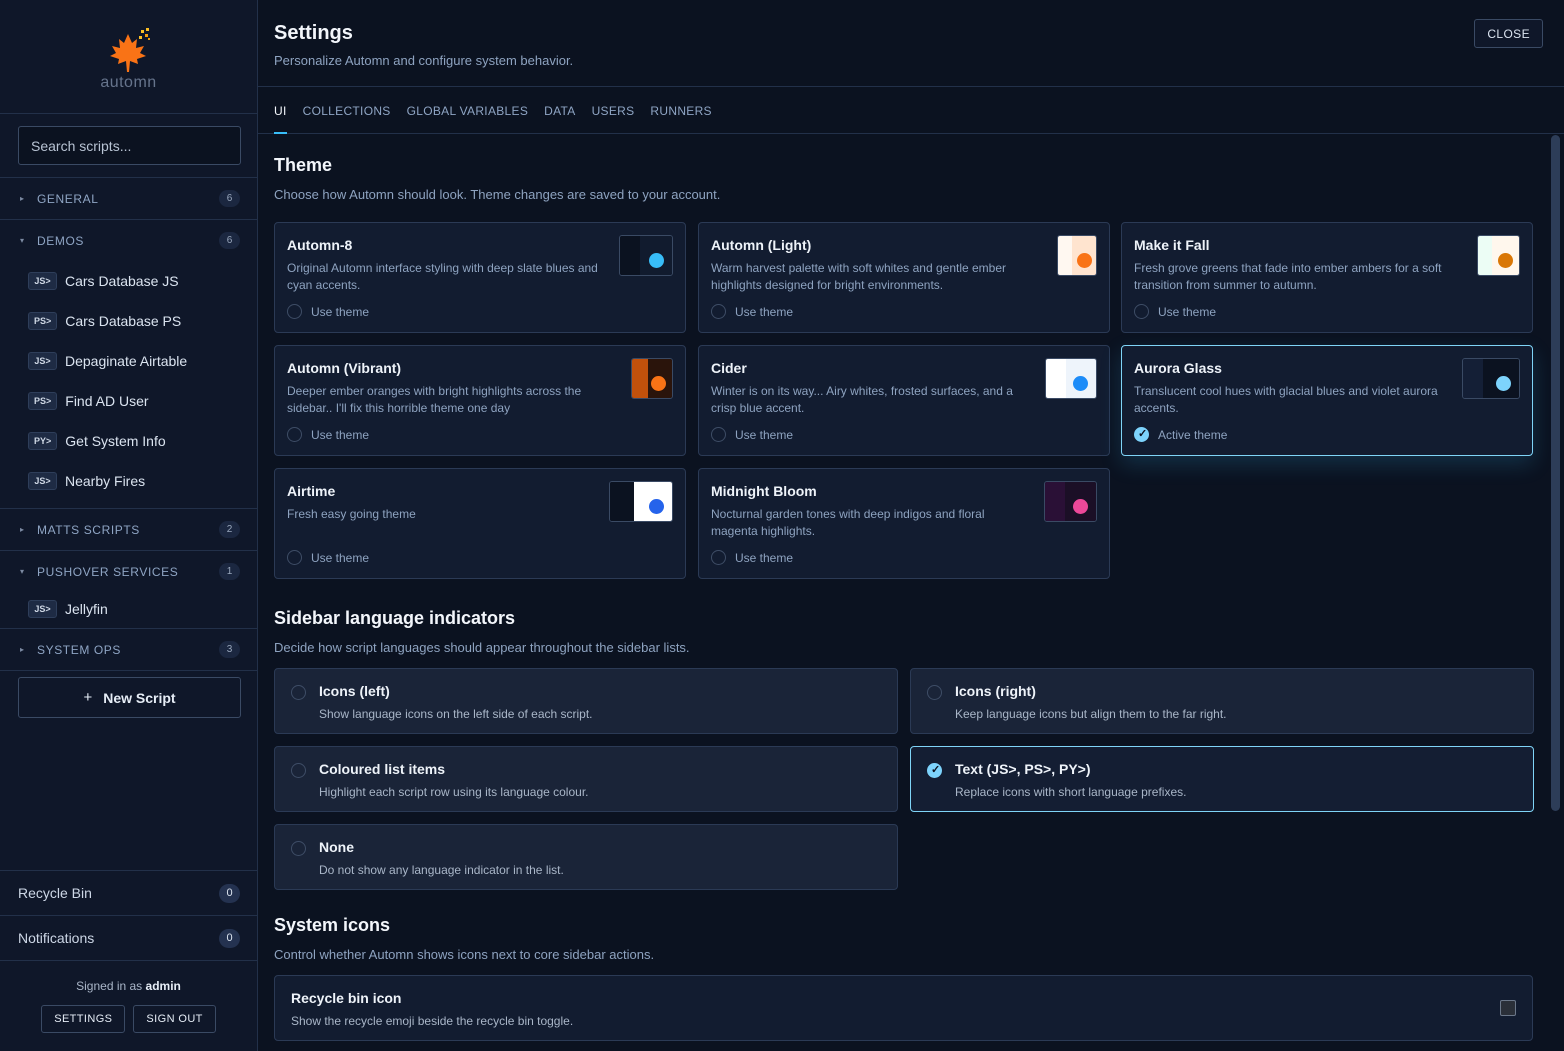 Image resolution: width=1564 pixels, height=1051 pixels. I want to click on tab-users: USERS, so click(613, 110).